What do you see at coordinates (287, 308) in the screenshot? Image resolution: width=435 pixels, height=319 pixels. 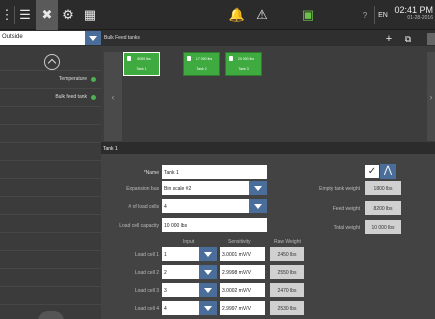 I see `raw-weight-value: 2530 lbs` at bounding box center [287, 308].